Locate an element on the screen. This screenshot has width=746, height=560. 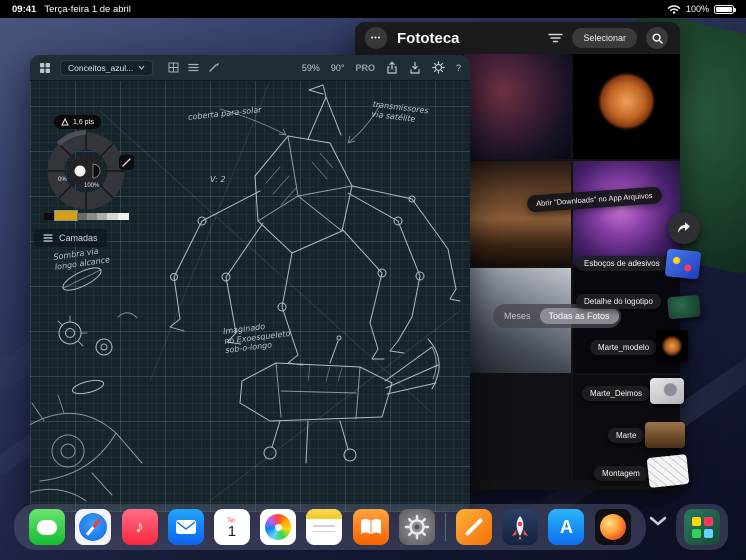
dock-collapse-chevron is located at coordinates (658, 523).